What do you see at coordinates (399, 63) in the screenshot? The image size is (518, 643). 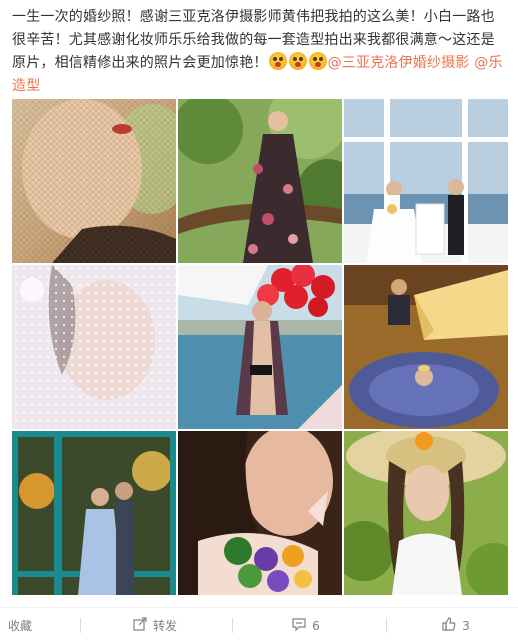 I see `mention-link-studio: @三亚克洛伊婚纱摄影` at bounding box center [399, 63].